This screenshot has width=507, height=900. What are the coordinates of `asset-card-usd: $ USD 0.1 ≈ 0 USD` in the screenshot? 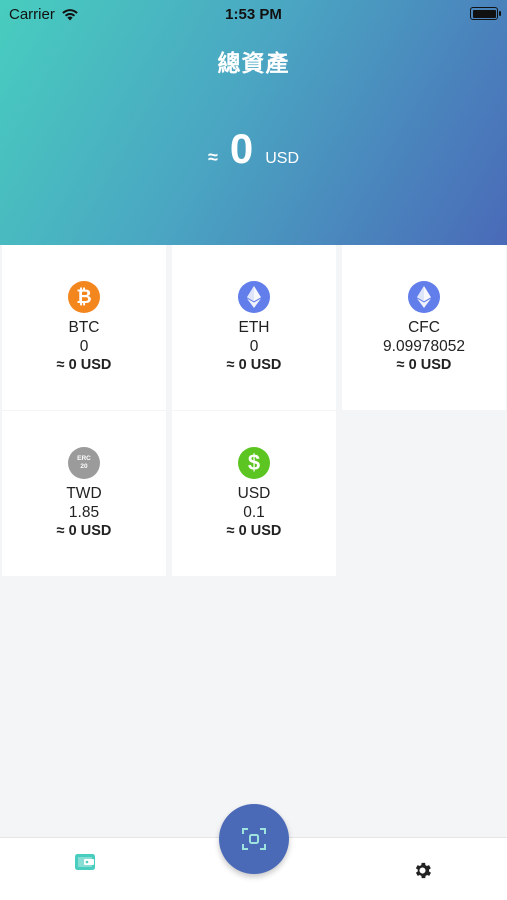 It's located at (254, 493).